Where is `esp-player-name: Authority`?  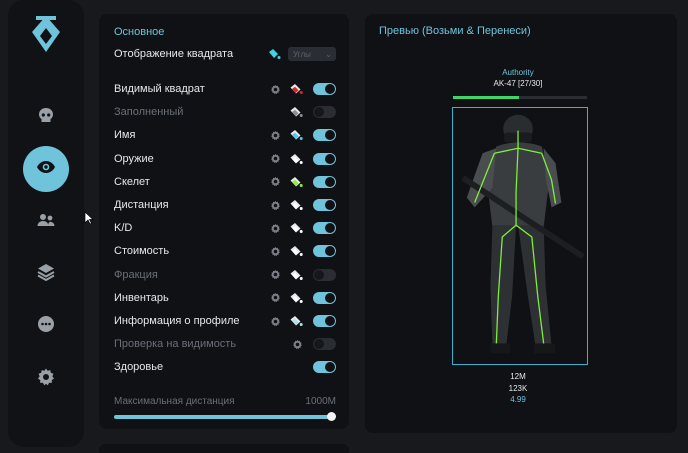
esp-player-name: Authority is located at coordinates (518, 72).